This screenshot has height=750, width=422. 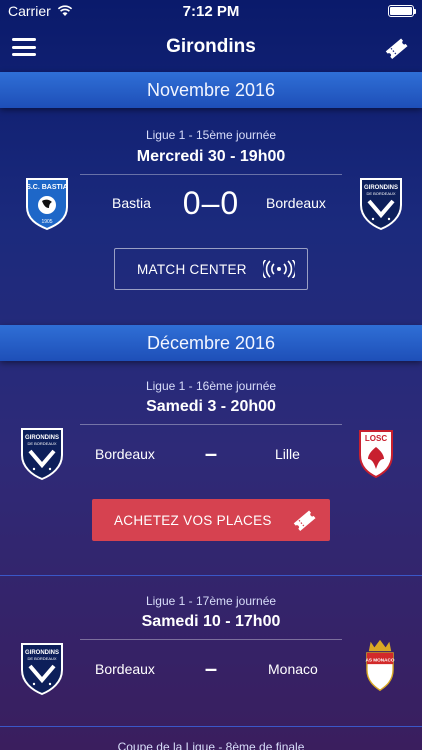 I want to click on lille-crest-icon: LOSC, so click(x=376, y=454).